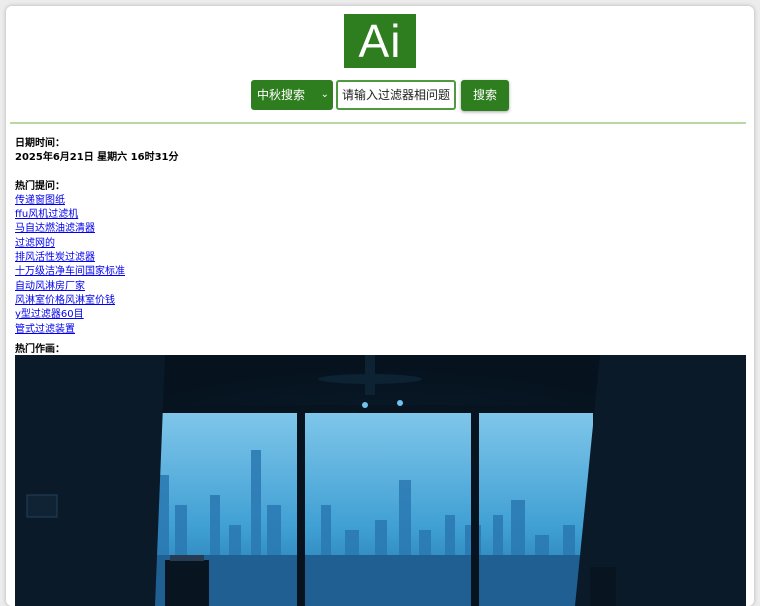  I want to click on datetime-label: 日期时间：, so click(40, 143).